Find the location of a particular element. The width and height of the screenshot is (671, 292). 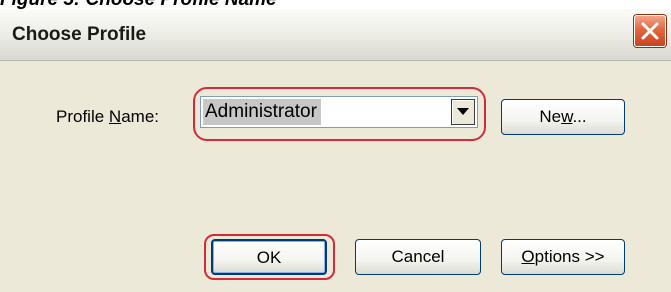

cancel-button: Cancel is located at coordinates (418, 257).